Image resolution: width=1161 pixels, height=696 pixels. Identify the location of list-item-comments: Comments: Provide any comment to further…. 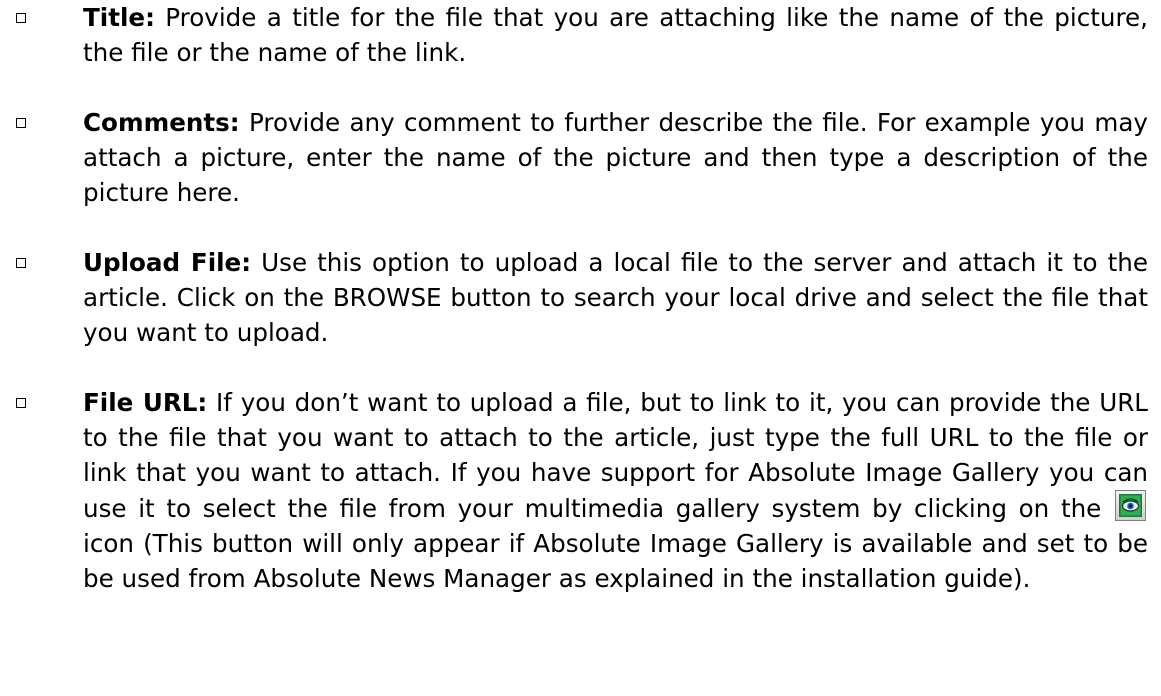
(574, 157).